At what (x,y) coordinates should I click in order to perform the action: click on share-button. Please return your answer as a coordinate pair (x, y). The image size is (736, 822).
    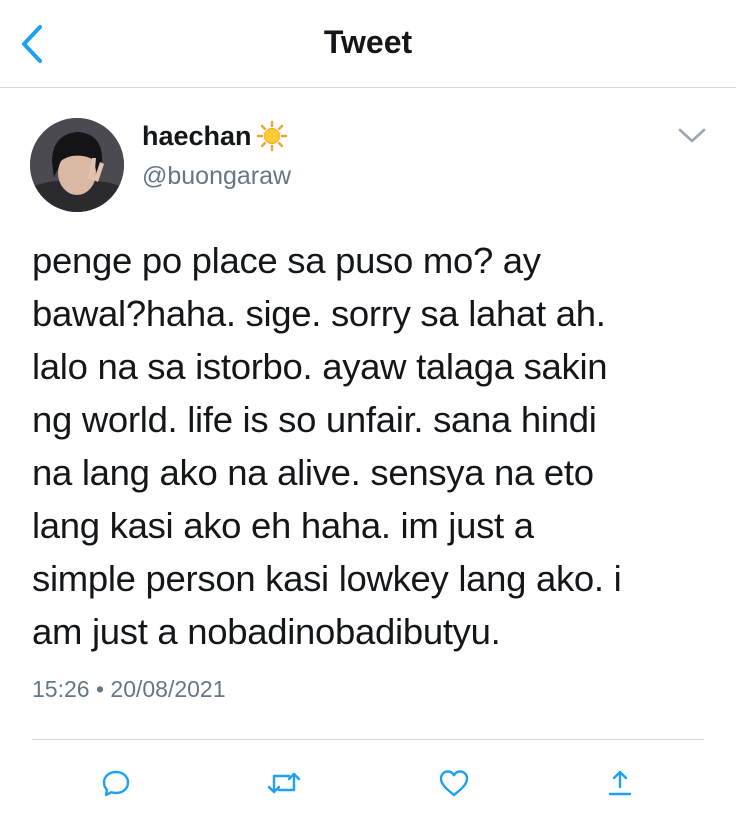
    Looking at the image, I should click on (620, 783).